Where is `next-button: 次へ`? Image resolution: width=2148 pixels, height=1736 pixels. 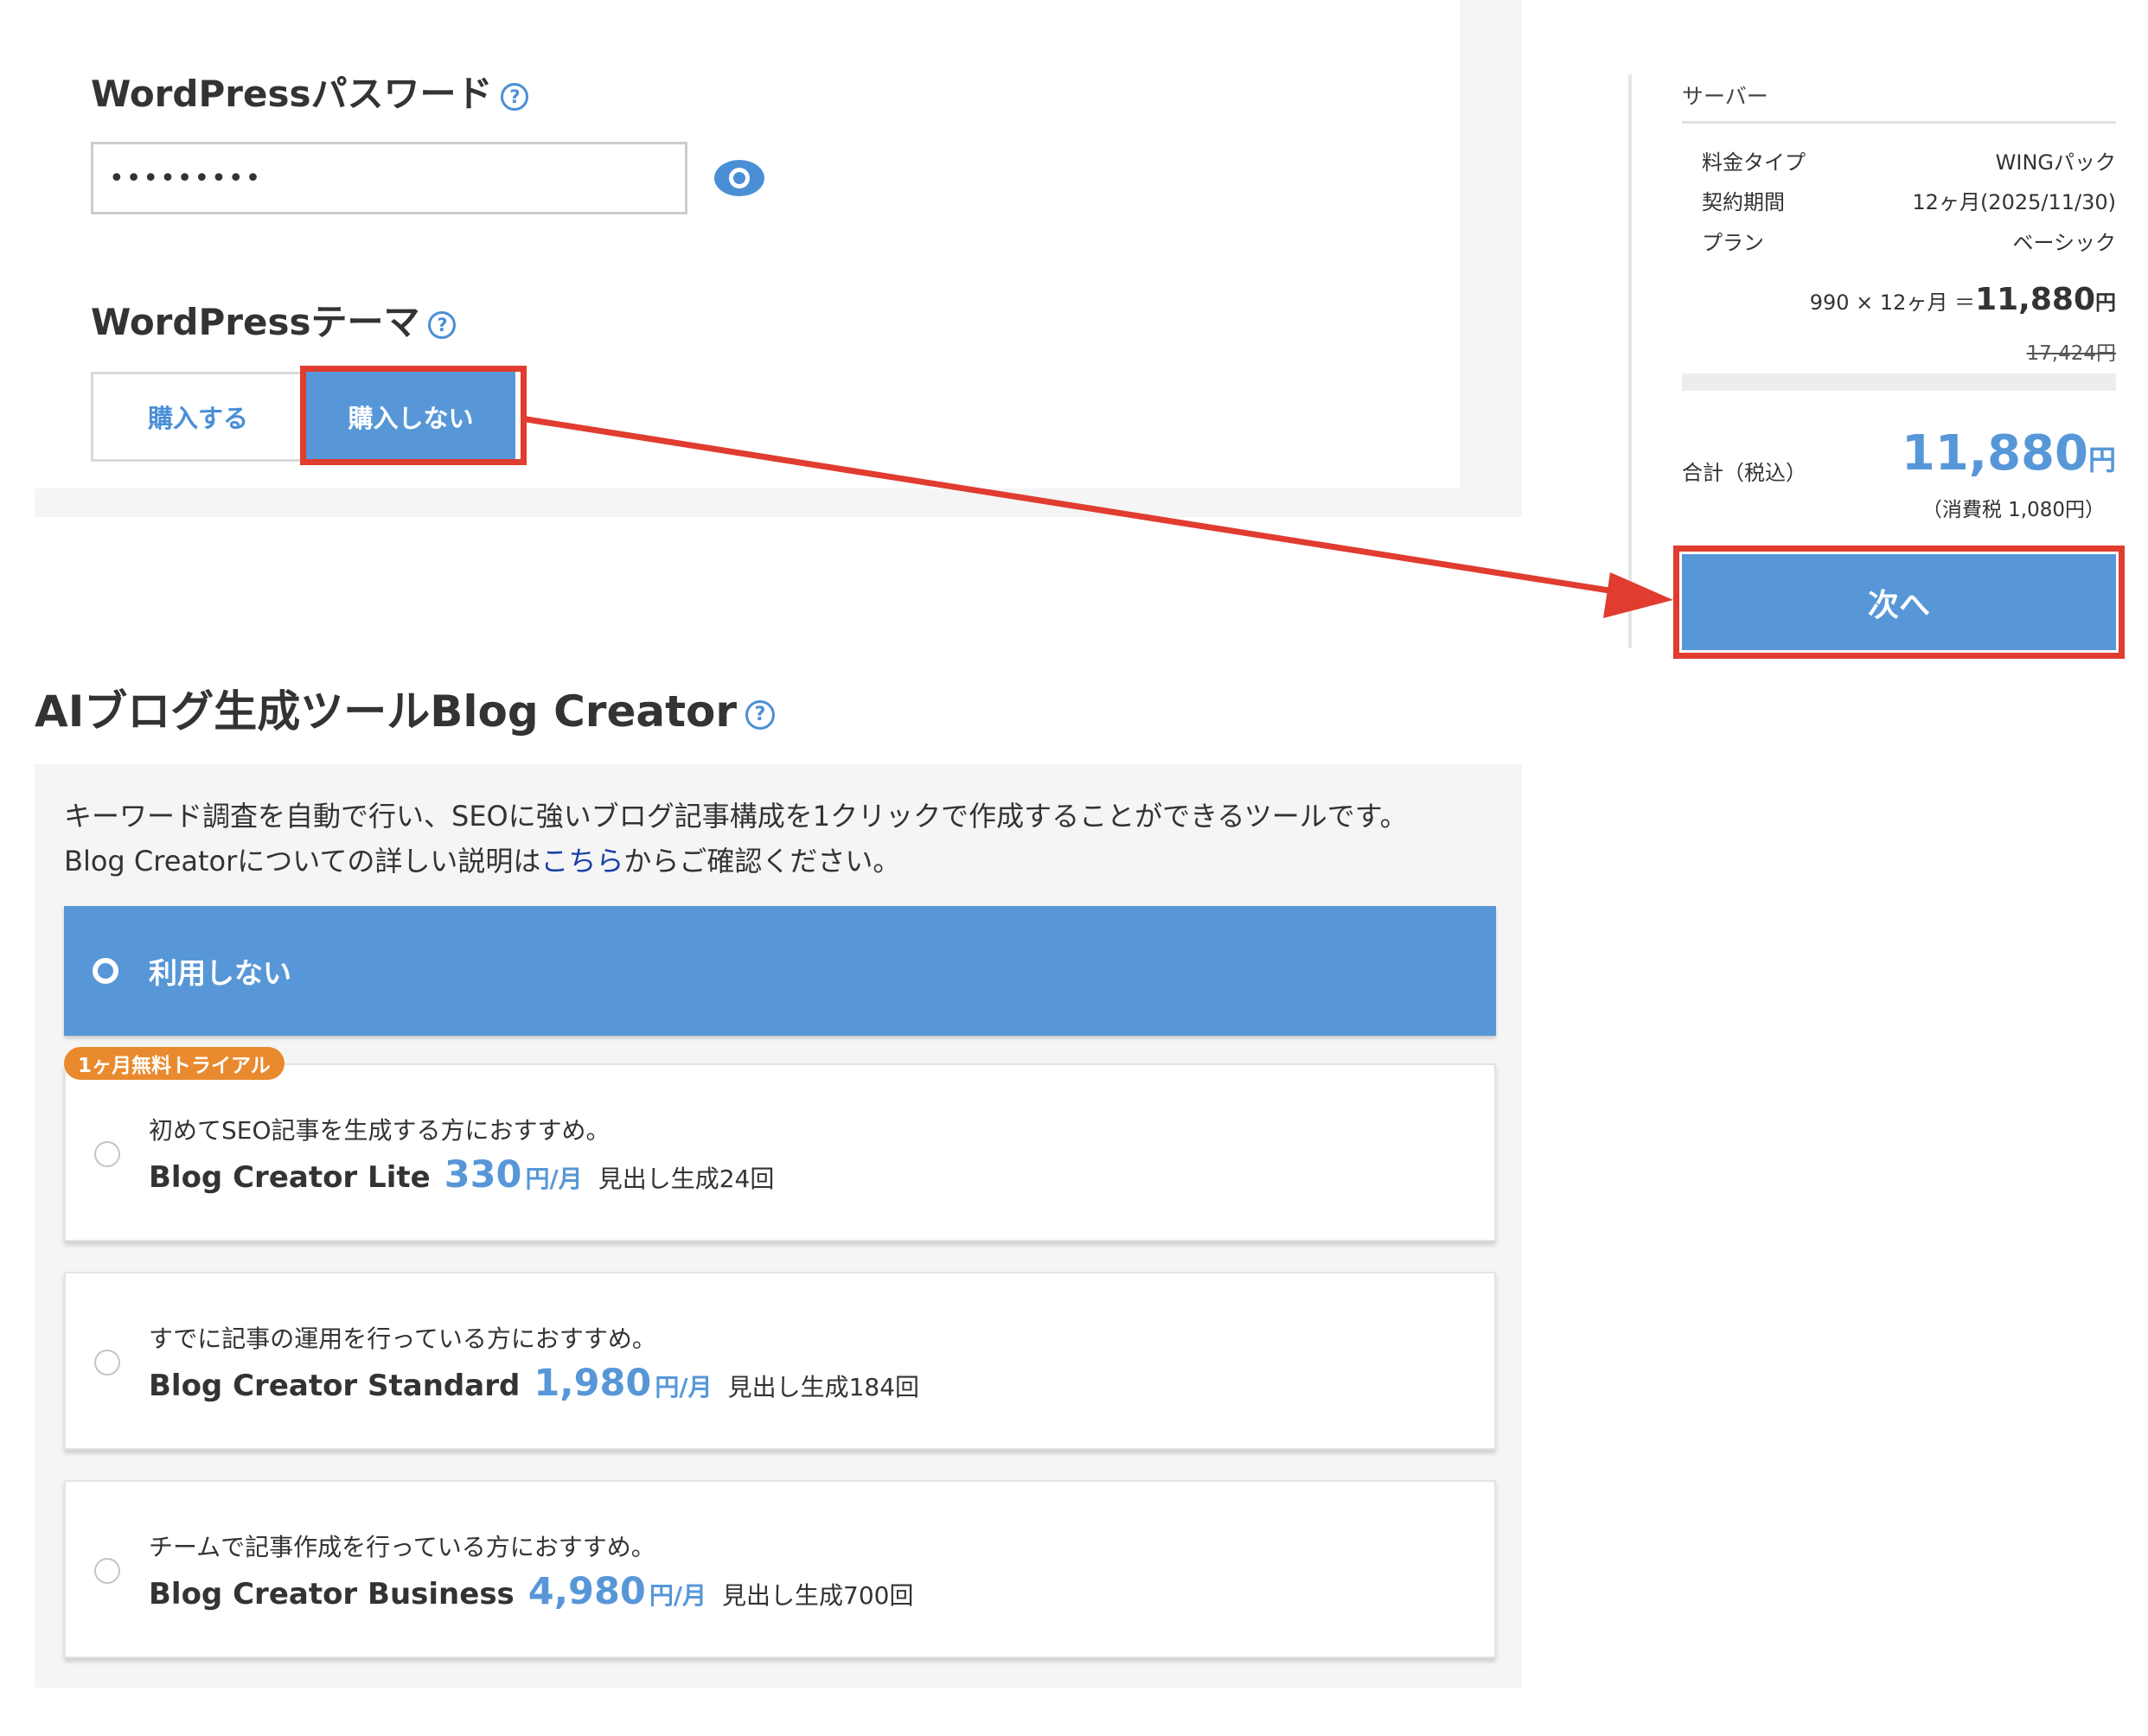
next-button: 次へ is located at coordinates (1899, 602).